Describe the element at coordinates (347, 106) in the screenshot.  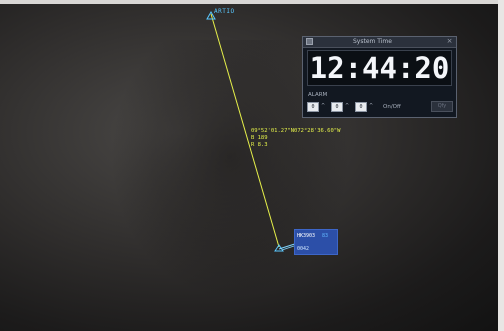
I see `alarm-minute-spin: ^` at that location.